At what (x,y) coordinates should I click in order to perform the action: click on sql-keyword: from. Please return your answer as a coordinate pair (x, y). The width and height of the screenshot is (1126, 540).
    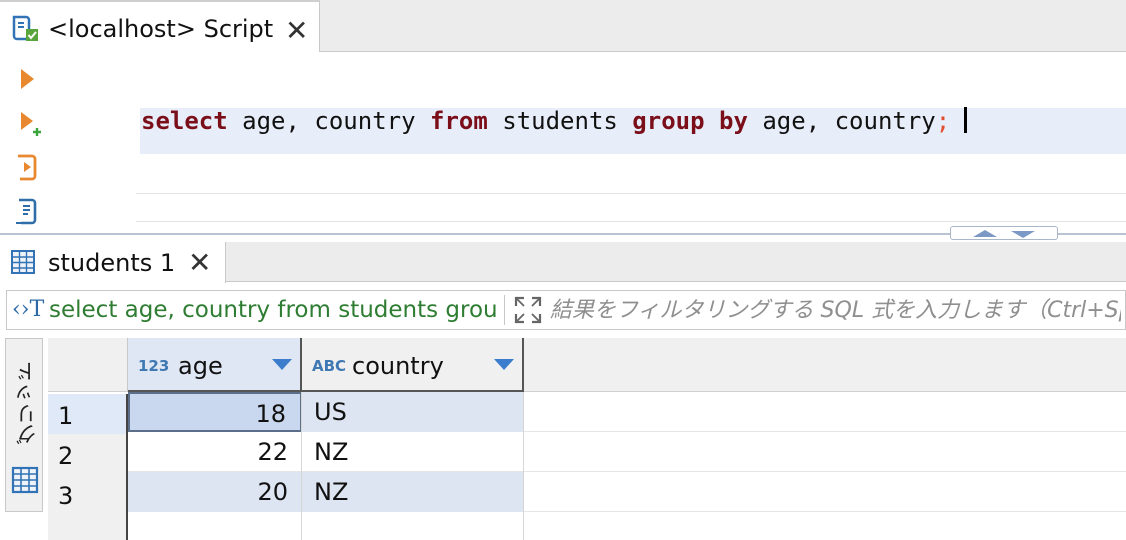
    Looking at the image, I should click on (459, 121).